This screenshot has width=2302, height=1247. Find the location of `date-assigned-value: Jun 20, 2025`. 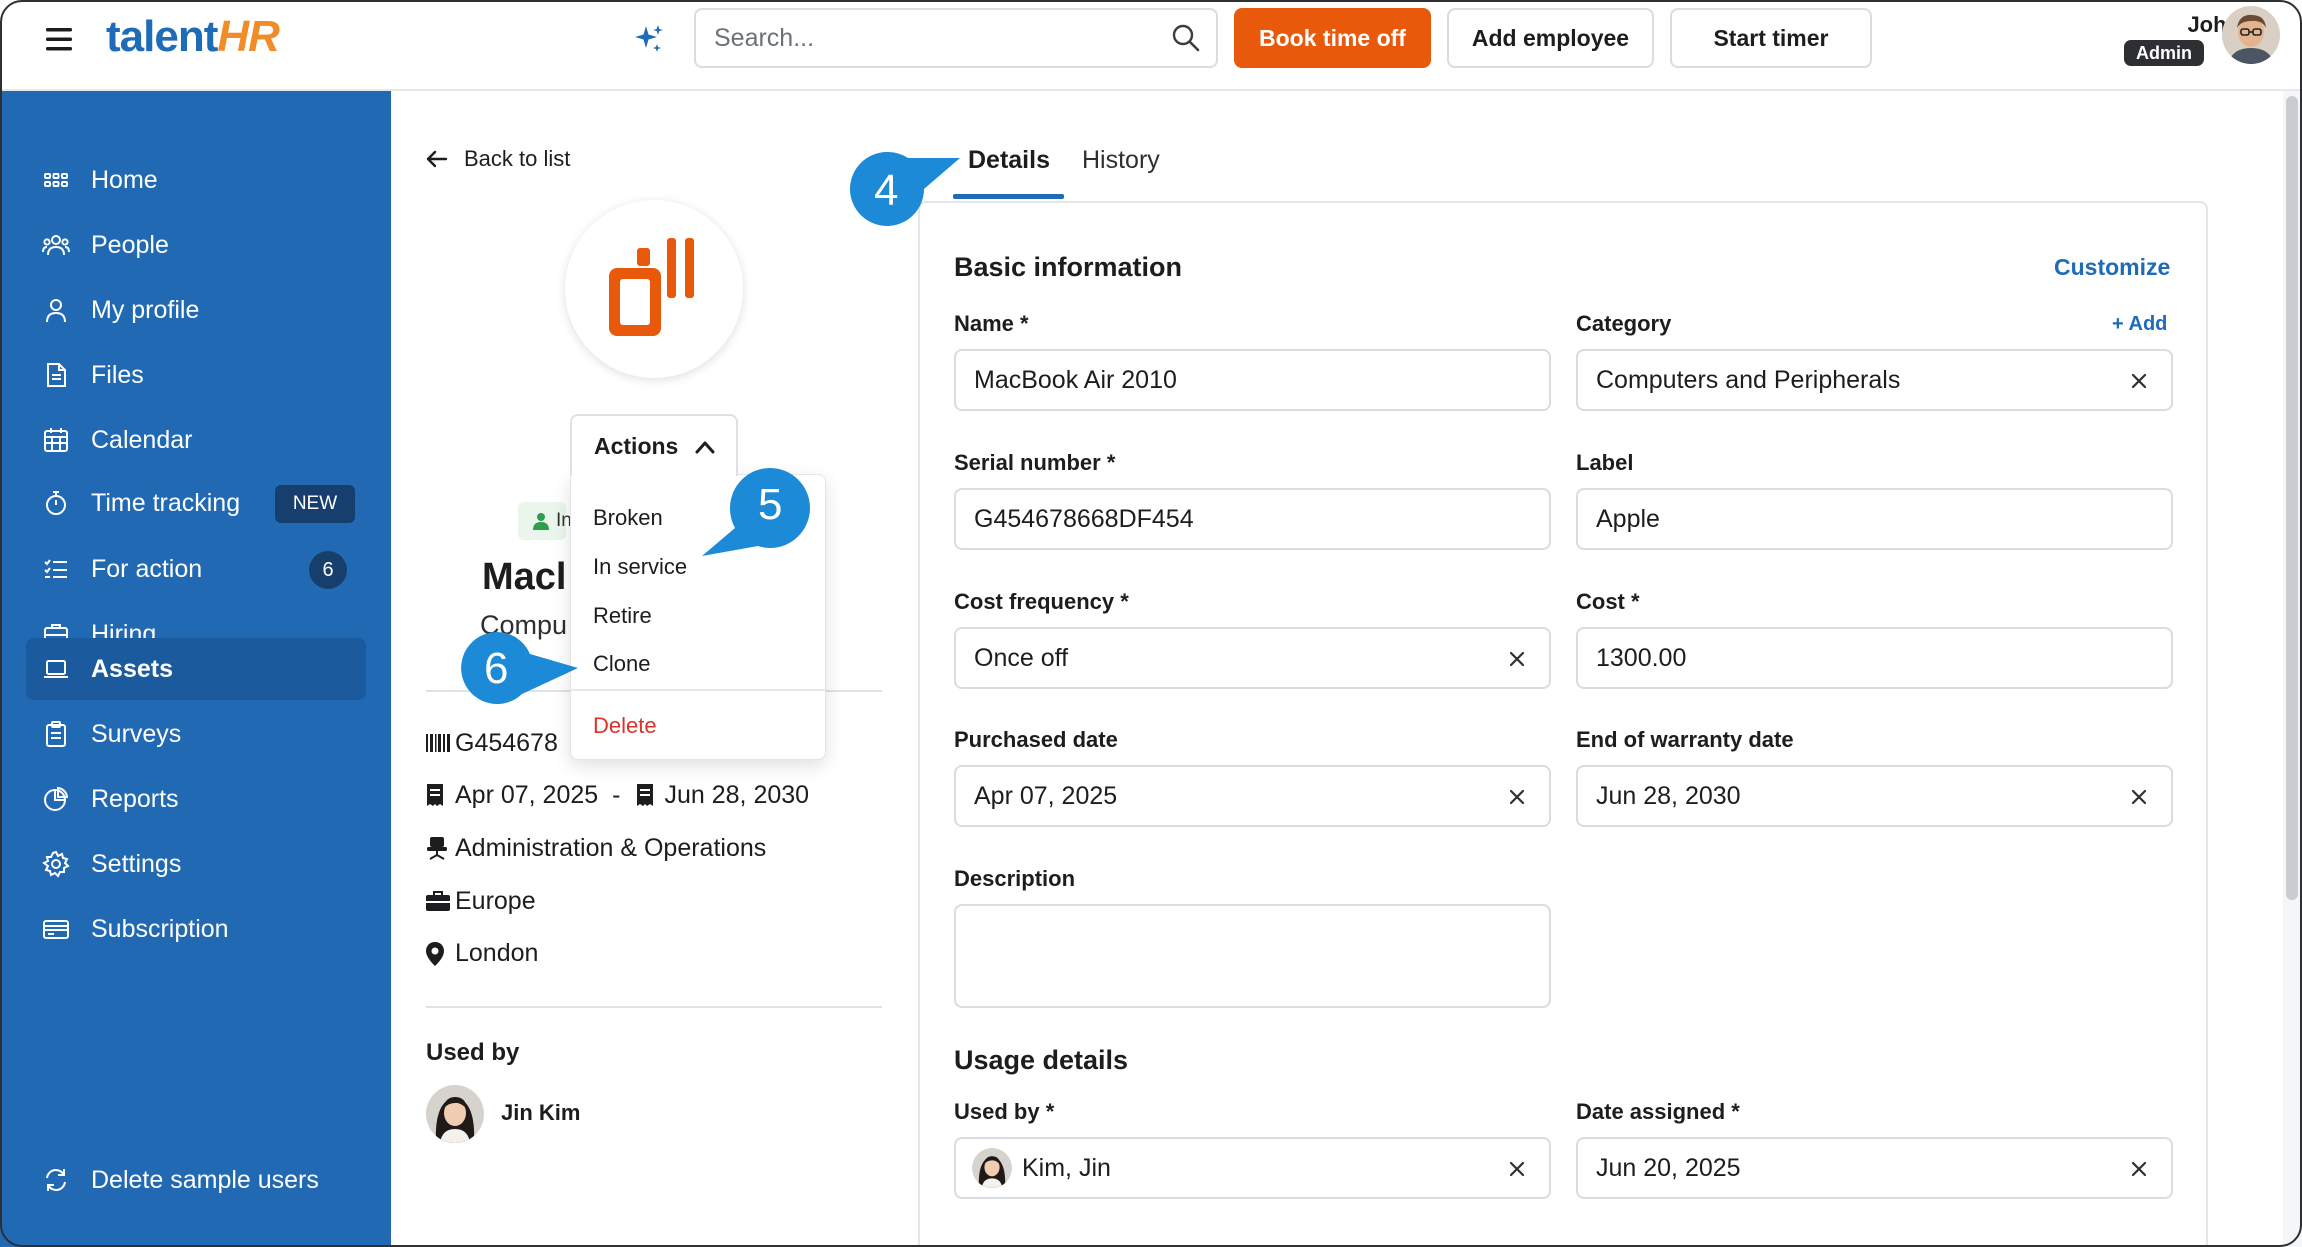

date-assigned-value: Jun 20, 2025 is located at coordinates (1668, 1167).